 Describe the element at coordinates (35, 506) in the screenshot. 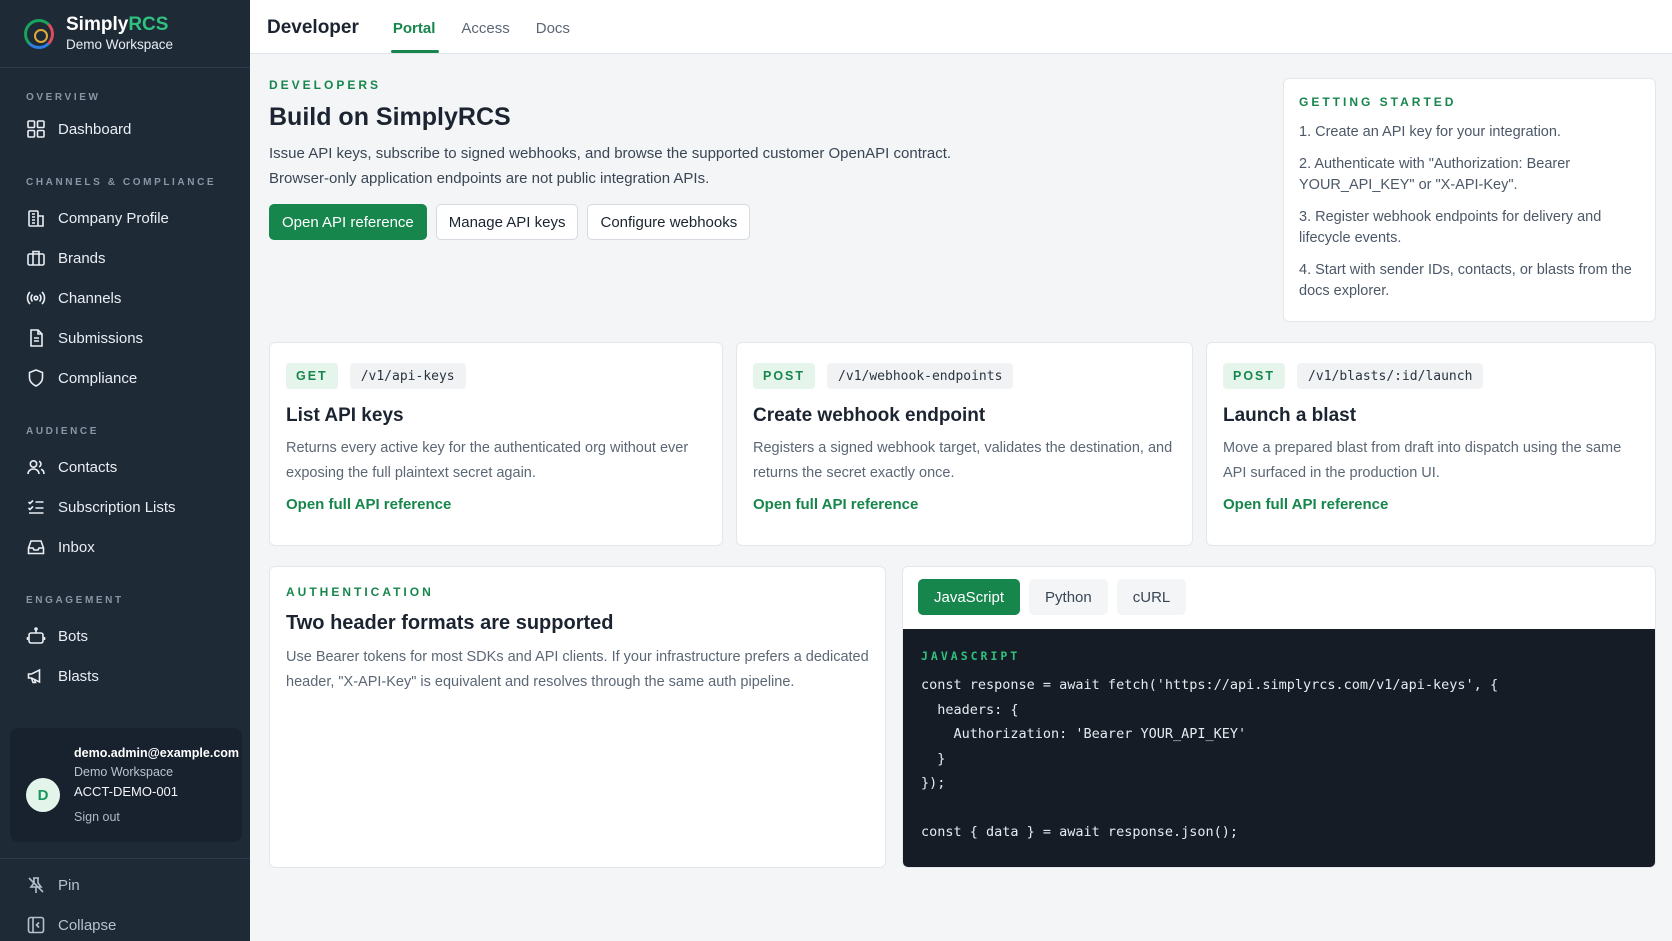

I see `checklist-icon` at that location.